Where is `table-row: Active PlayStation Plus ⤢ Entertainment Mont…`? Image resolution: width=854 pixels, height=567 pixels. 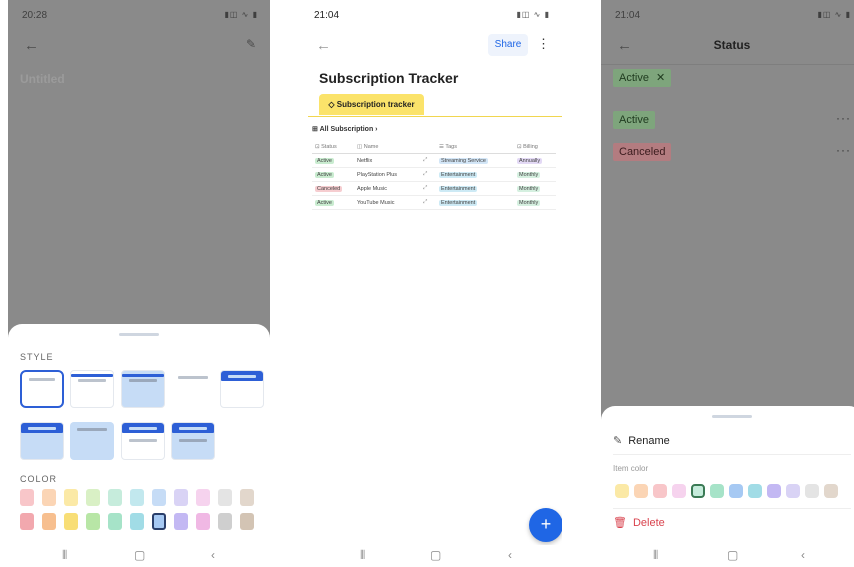 table-row: Active PlayStation Plus ⤢ Entertainment Mont… is located at coordinates (434, 174).